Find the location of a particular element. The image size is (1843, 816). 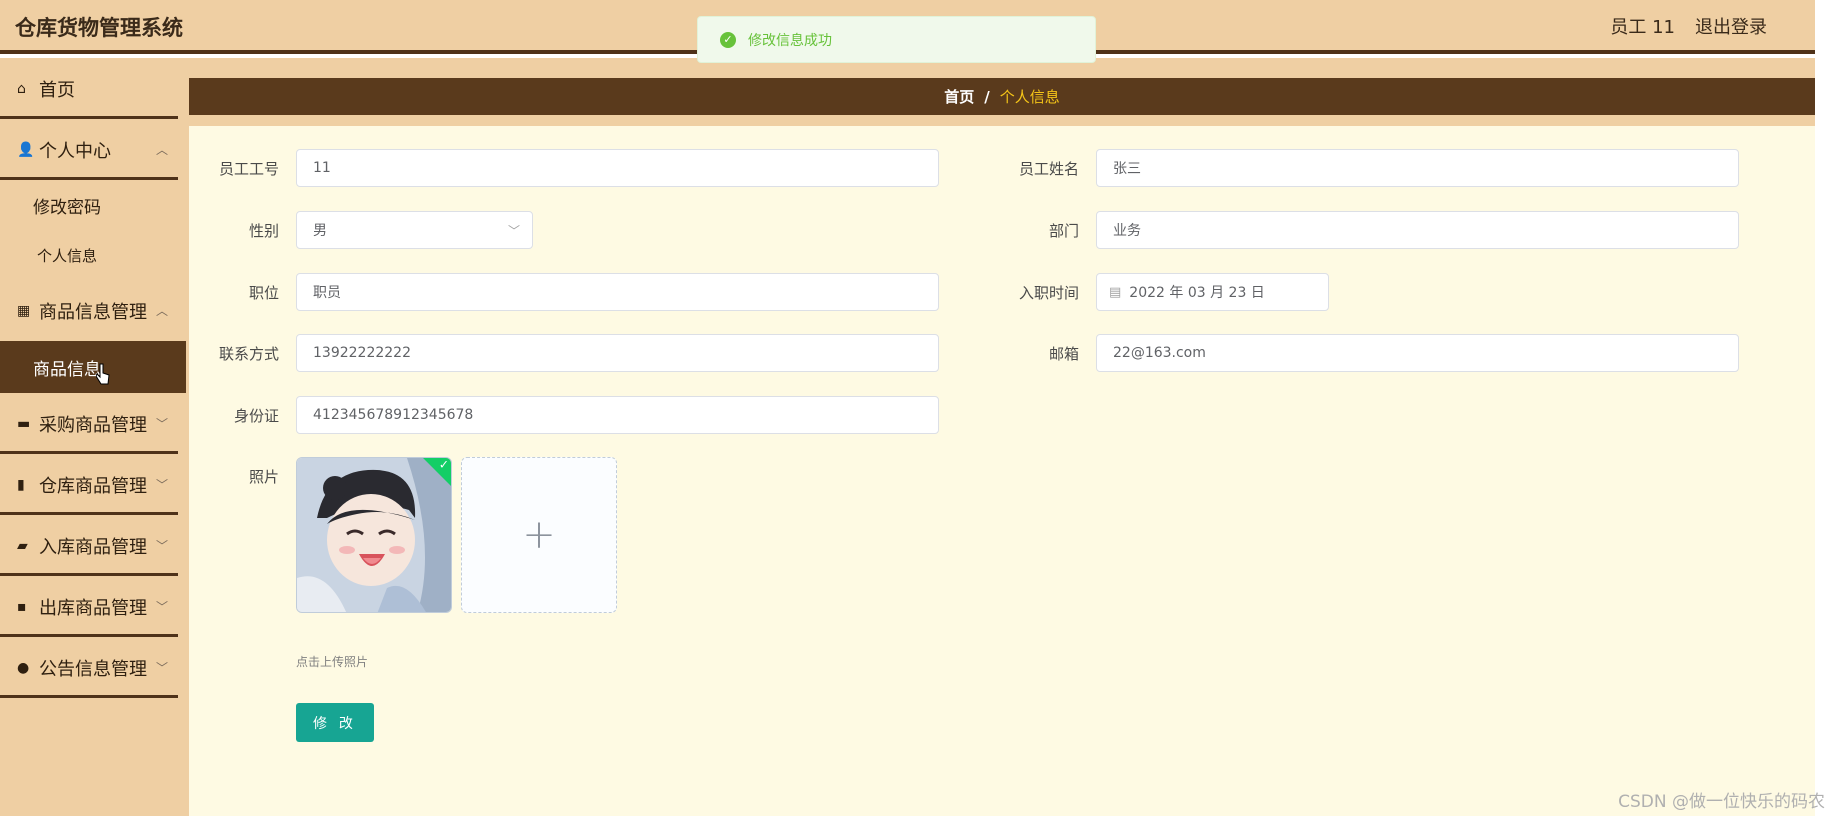

position-input: 职员 is located at coordinates (617, 292).